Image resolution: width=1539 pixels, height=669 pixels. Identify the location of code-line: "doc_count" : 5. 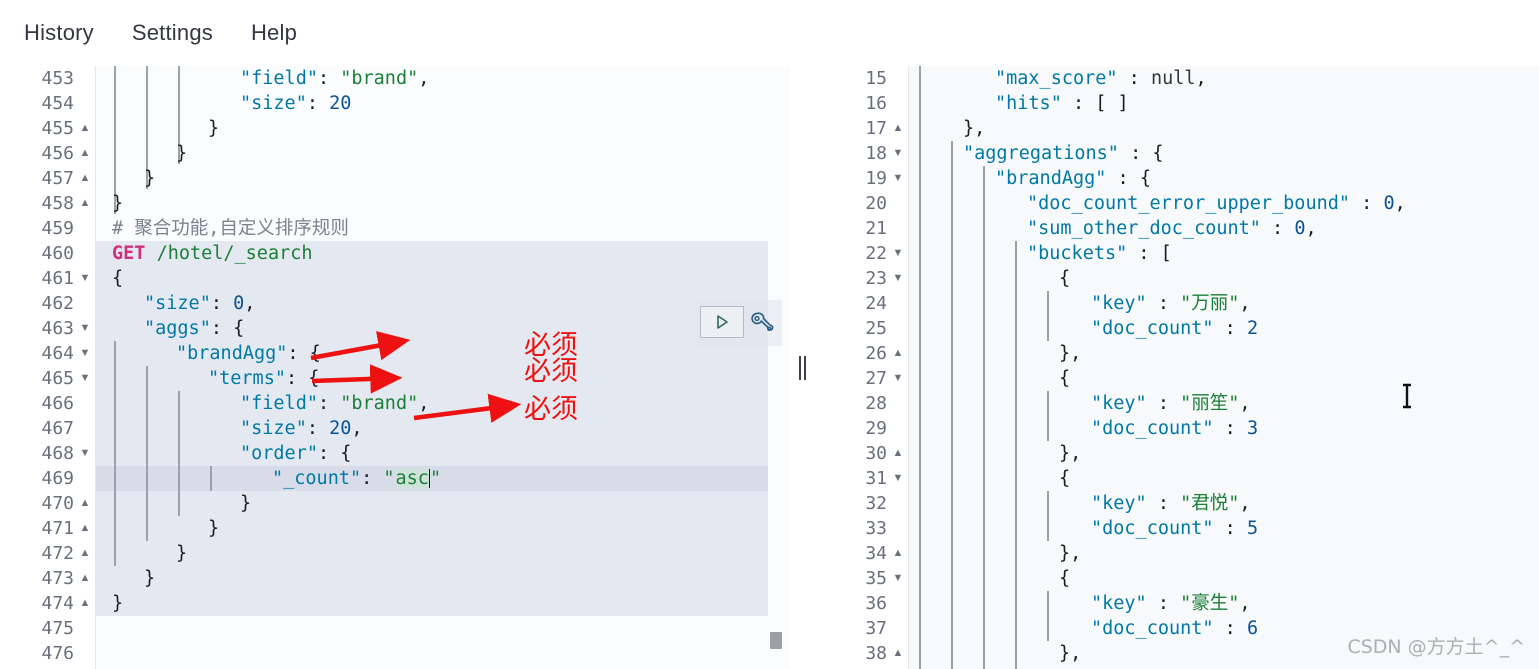
(1224, 528).